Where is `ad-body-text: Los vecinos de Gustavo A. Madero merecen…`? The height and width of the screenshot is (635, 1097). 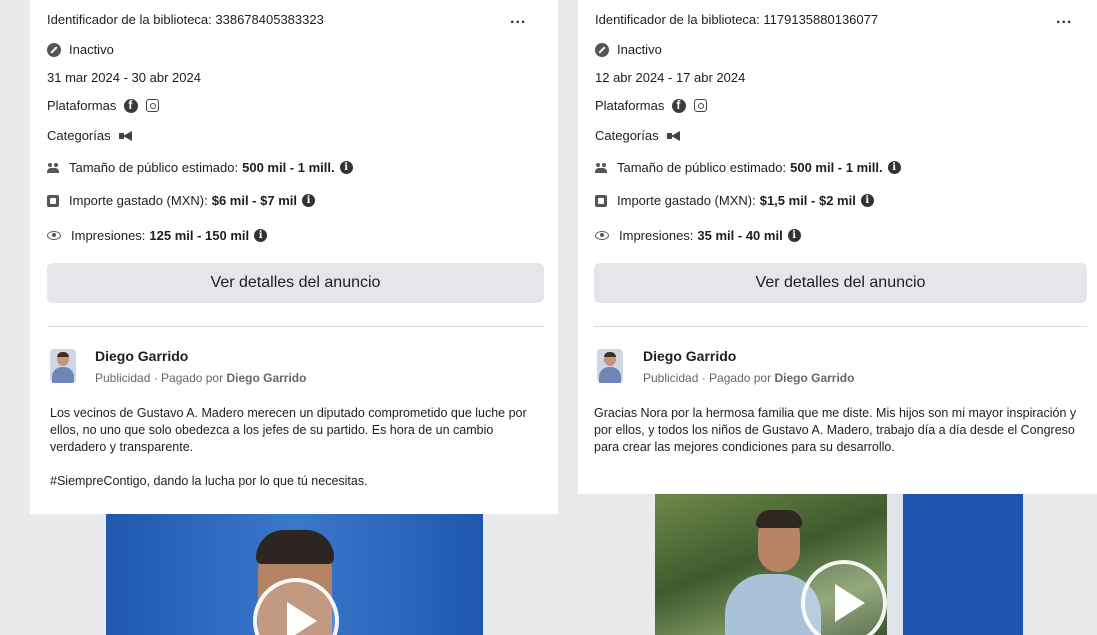 ad-body-text: Los vecinos de Gustavo A. Madero merecen… is located at coordinates (288, 447).